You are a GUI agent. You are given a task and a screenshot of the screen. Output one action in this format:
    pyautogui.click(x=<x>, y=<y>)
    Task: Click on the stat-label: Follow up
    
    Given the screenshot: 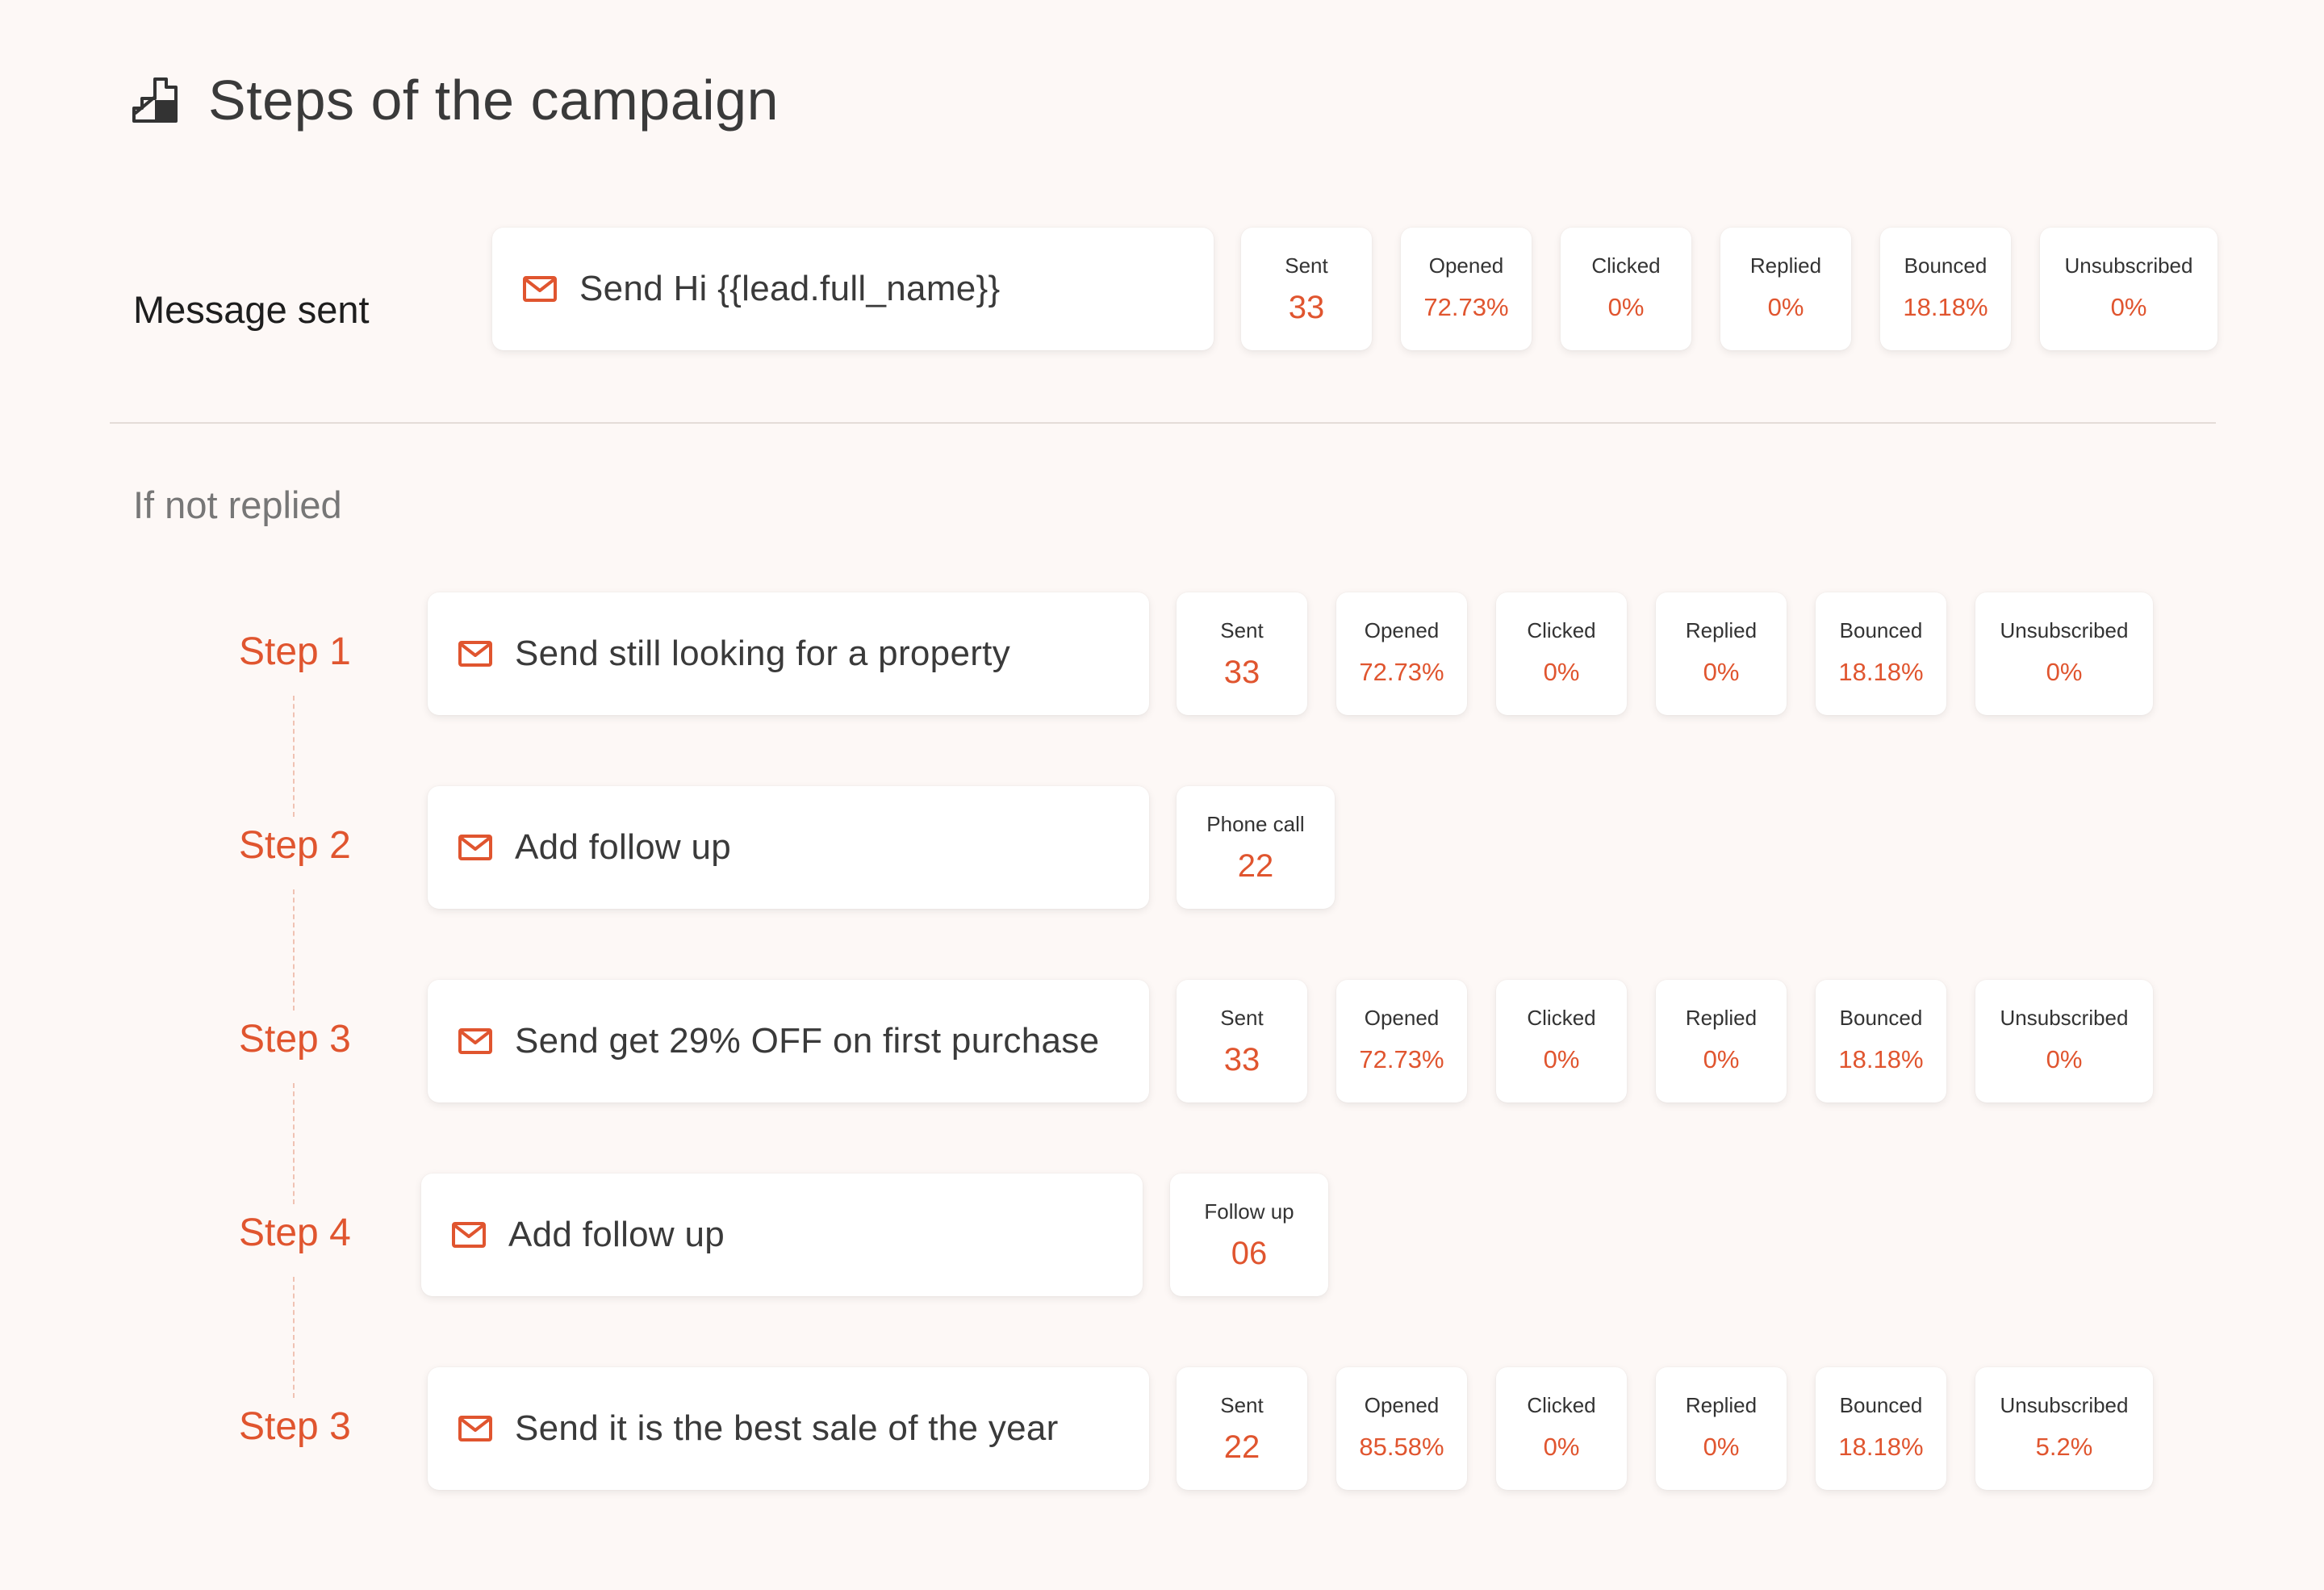 What is the action you would take?
    pyautogui.click(x=1249, y=1211)
    